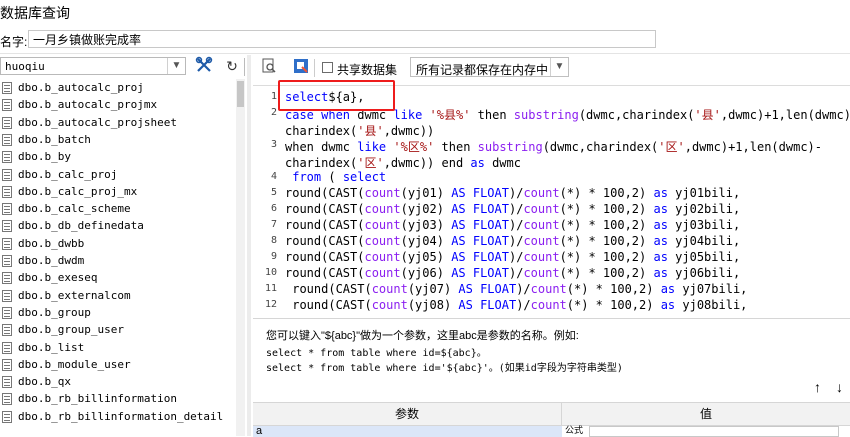 The height and width of the screenshot is (437, 850). Describe the element at coordinates (273, 240) in the screenshot. I see `line-number: 8` at that location.